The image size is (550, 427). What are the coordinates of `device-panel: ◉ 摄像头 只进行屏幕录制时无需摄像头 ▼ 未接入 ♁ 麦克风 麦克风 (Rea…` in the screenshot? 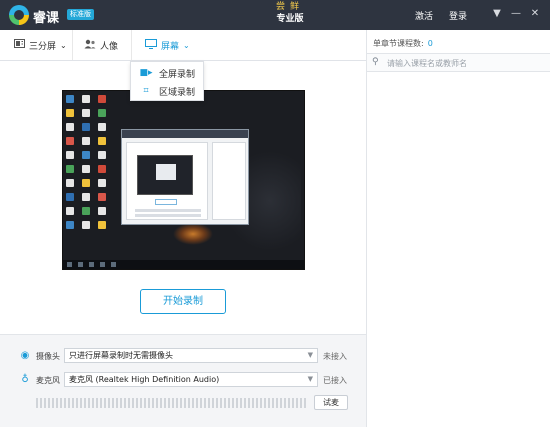 It's located at (183, 380).